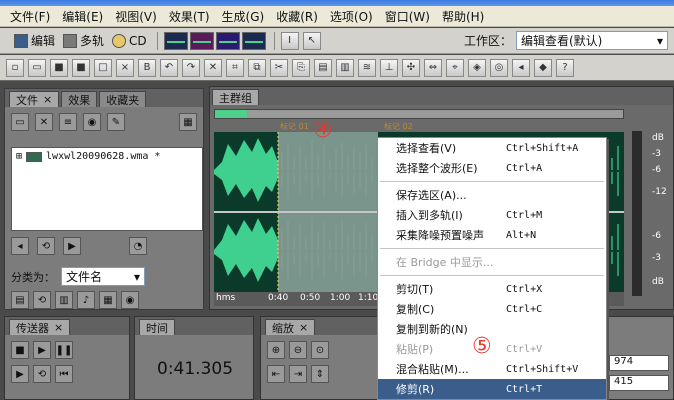 Image resolution: width=674 pixels, height=400 pixels. I want to click on tab-main-group: 主群组, so click(235, 97).